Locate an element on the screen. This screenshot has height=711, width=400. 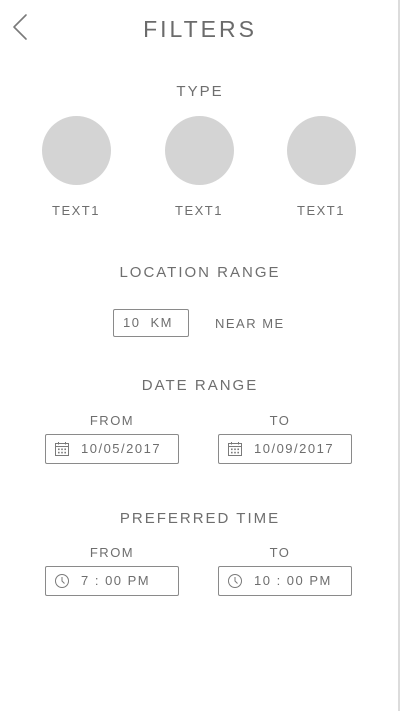
time-from-value: 7 : 00 PM is located at coordinates (116, 580).